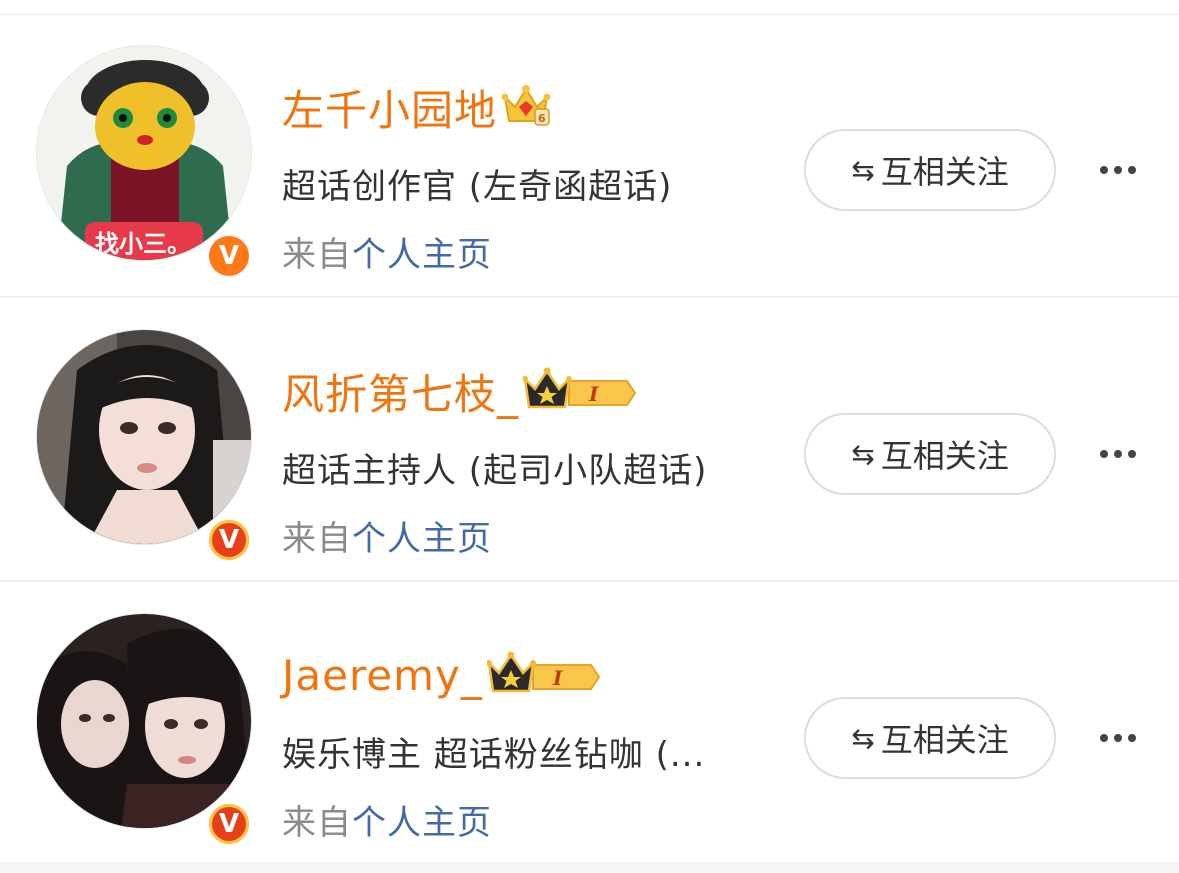  Describe the element at coordinates (144, 153) in the screenshot. I see `avatar: 找小三。` at that location.